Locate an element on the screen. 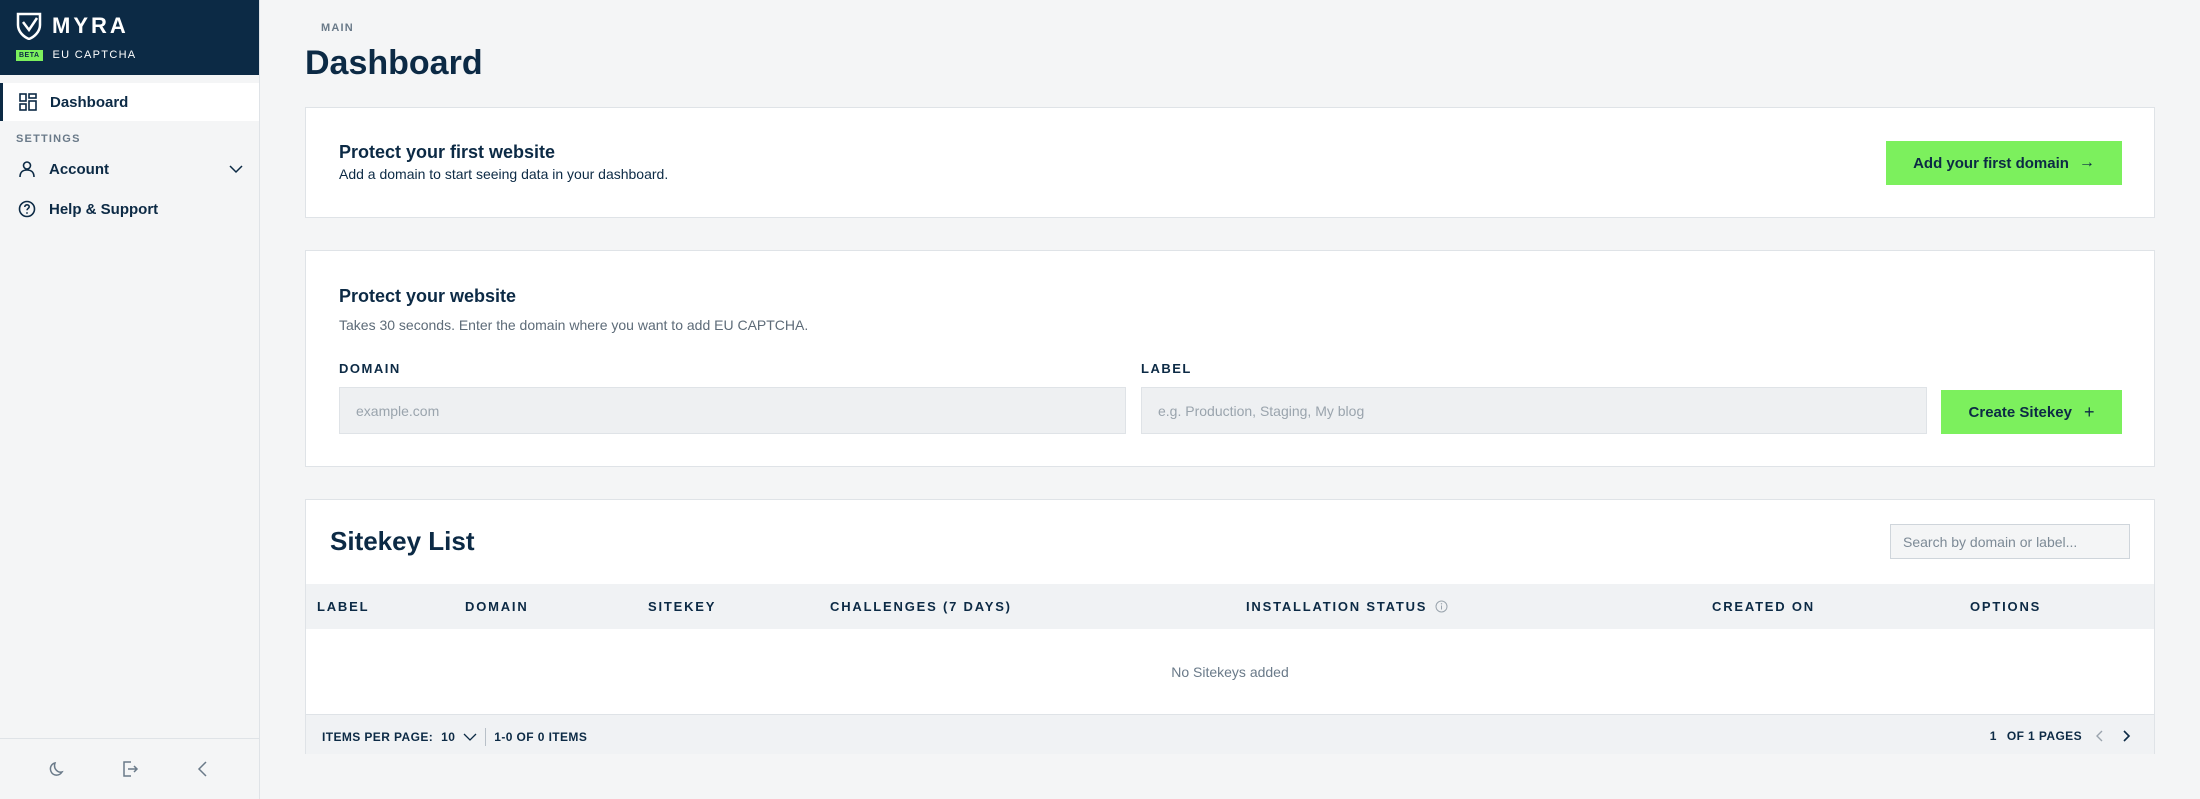 This screenshot has height=799, width=2200. help-icon is located at coordinates (27, 209).